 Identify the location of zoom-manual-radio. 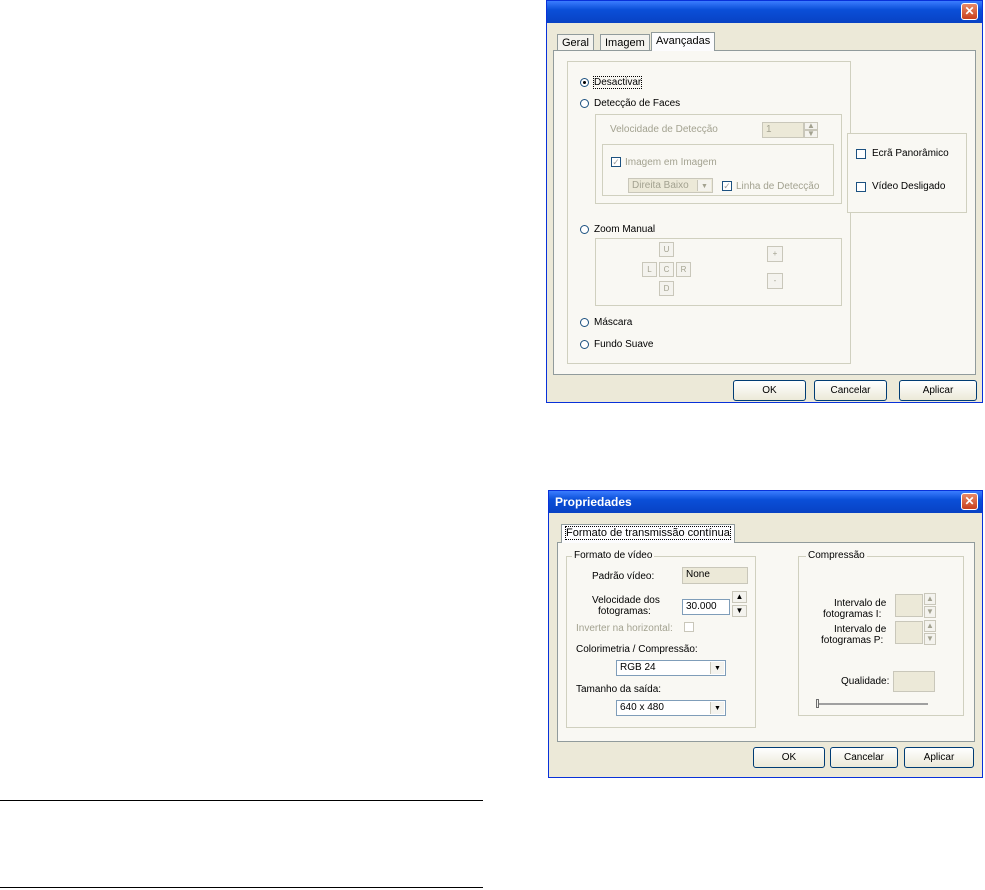
(584, 229).